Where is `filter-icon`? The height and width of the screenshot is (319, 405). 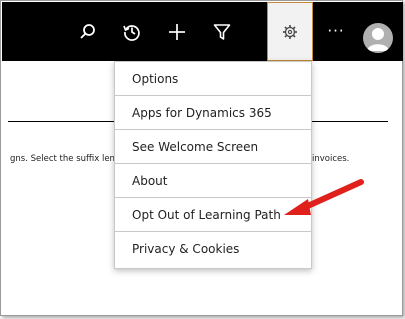
filter-icon is located at coordinates (222, 31).